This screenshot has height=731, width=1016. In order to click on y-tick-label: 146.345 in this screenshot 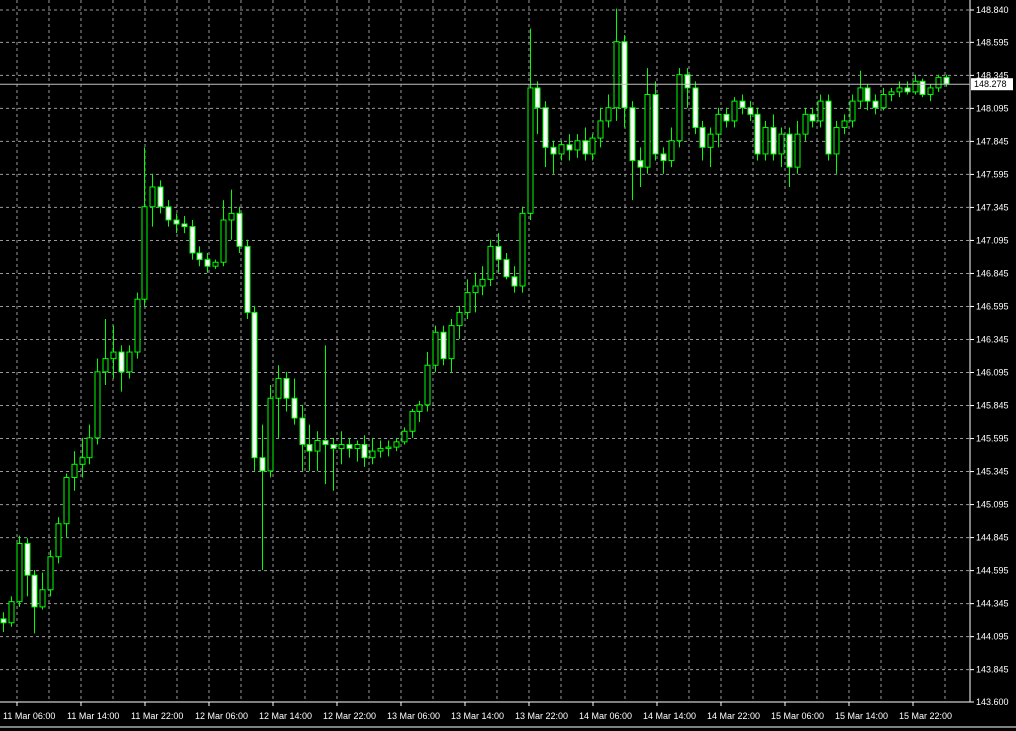, I will do `click(992, 339)`.